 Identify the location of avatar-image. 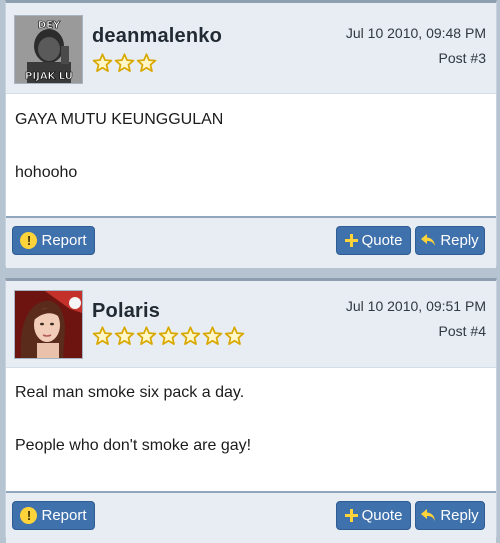
(48, 324).